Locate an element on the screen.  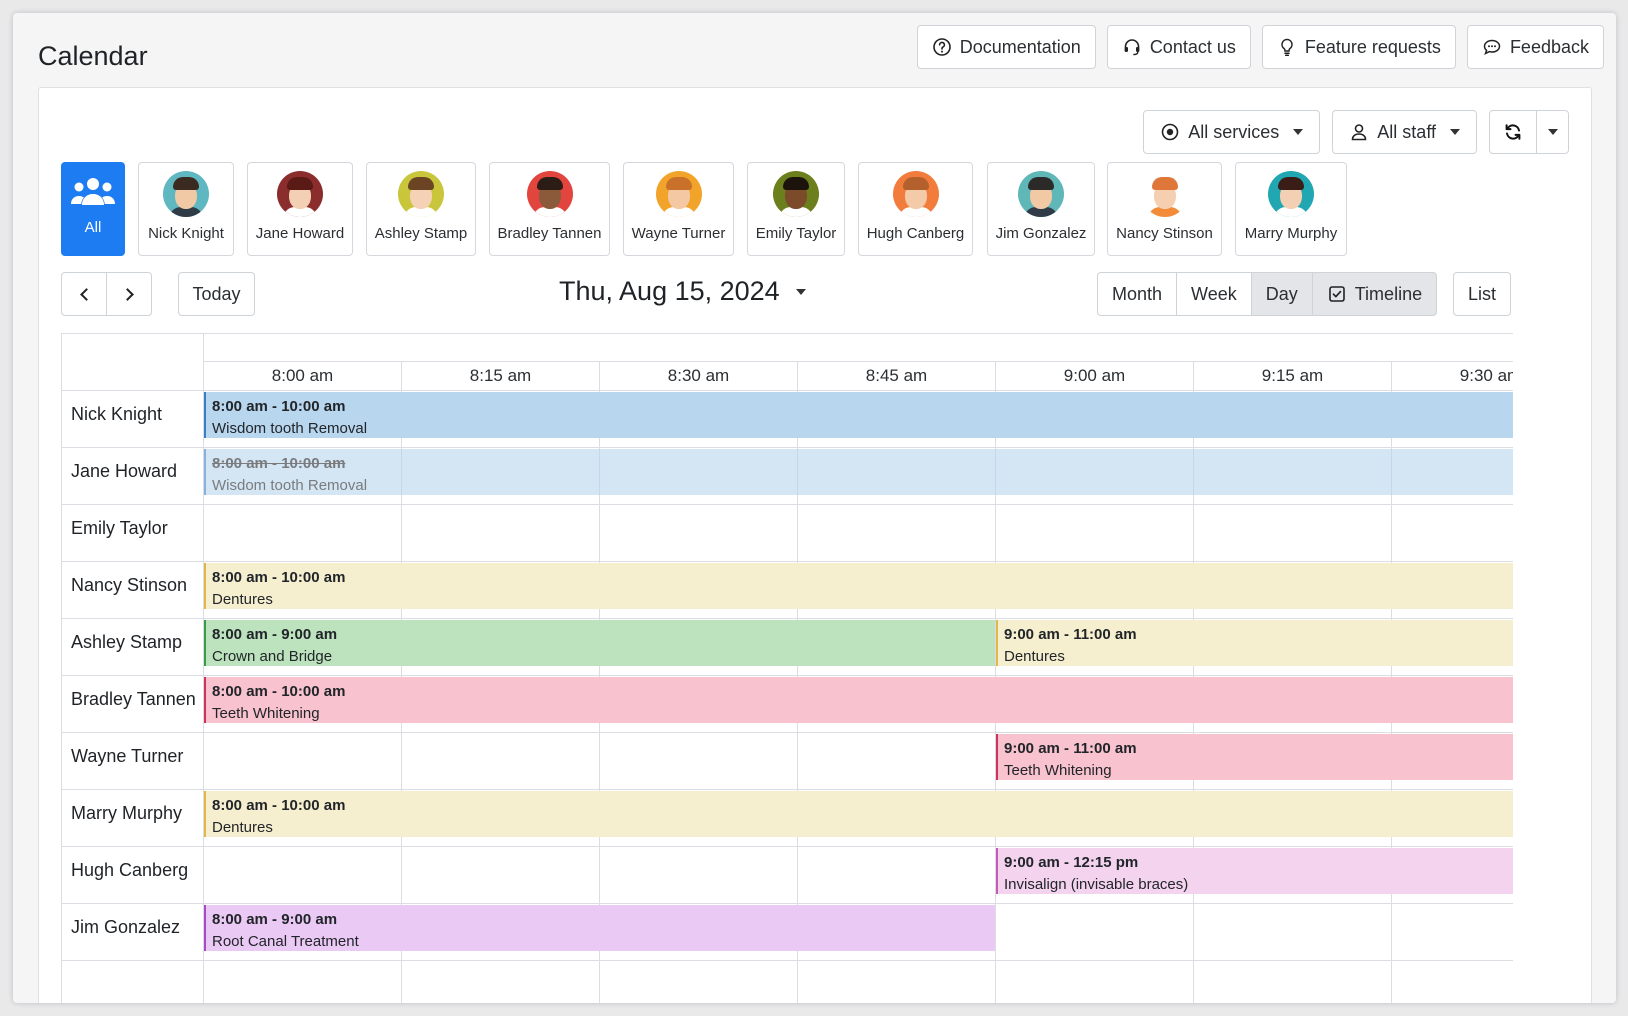
appointment-time: 8:00 am - 9:00 am is located at coordinates (275, 634).